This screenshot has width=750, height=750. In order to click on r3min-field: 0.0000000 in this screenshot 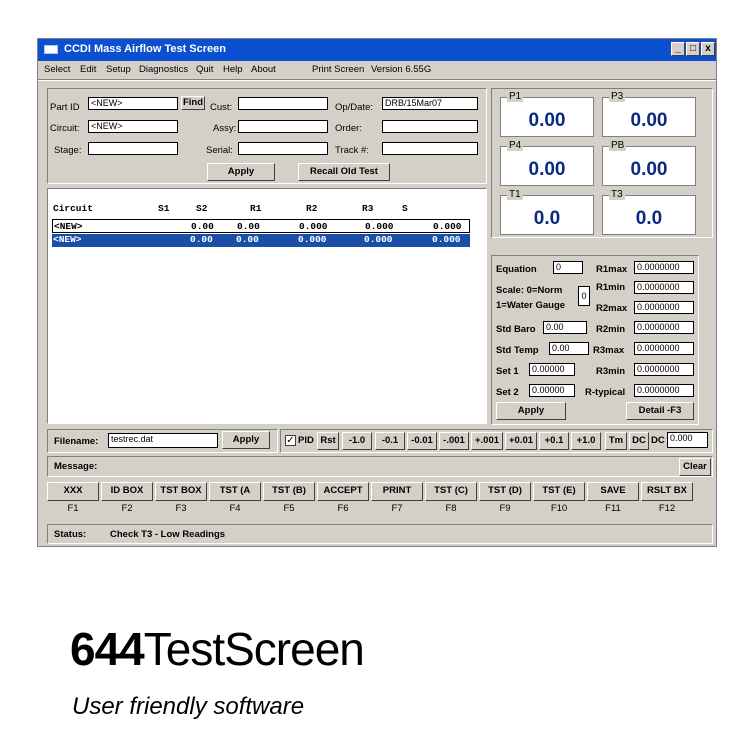, I will do `click(664, 369)`.